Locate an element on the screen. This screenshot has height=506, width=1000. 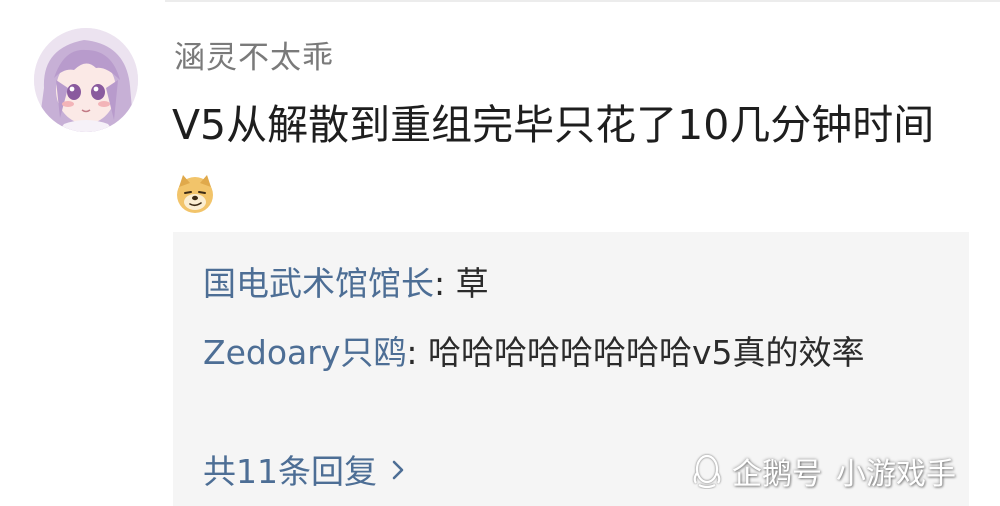
avatar is located at coordinates (86, 80).